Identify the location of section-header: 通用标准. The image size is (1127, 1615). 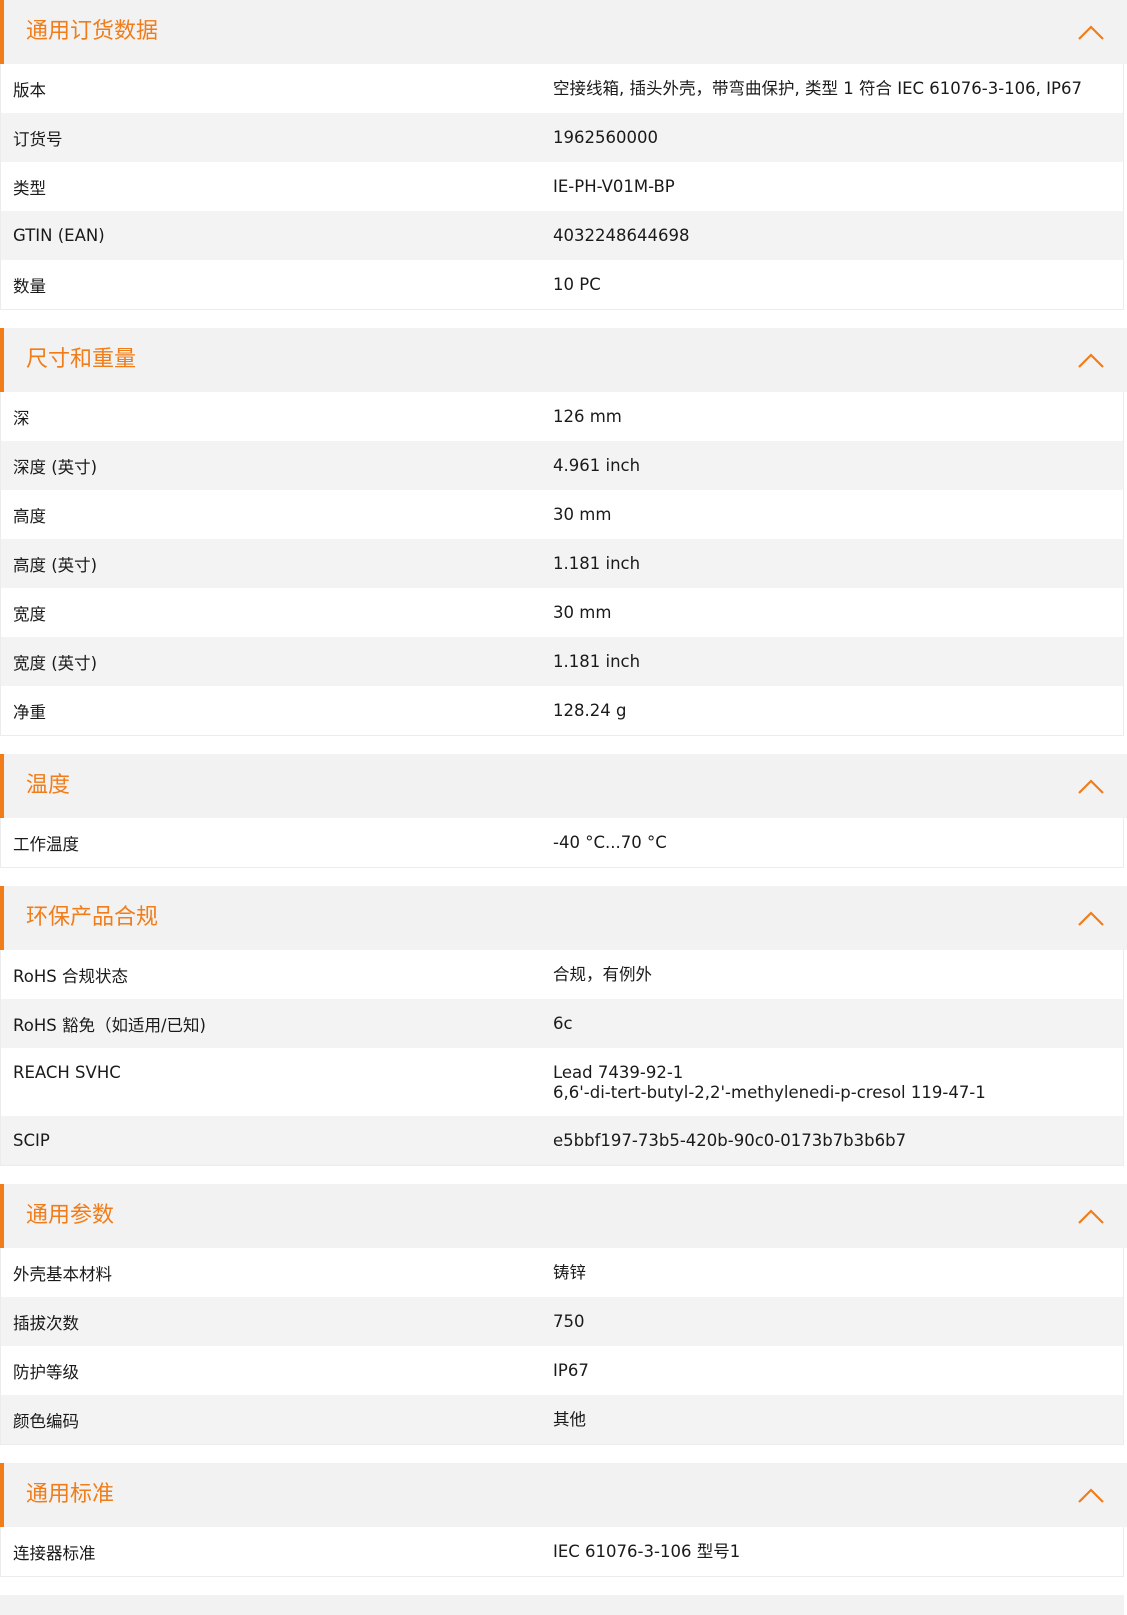
(563, 1495).